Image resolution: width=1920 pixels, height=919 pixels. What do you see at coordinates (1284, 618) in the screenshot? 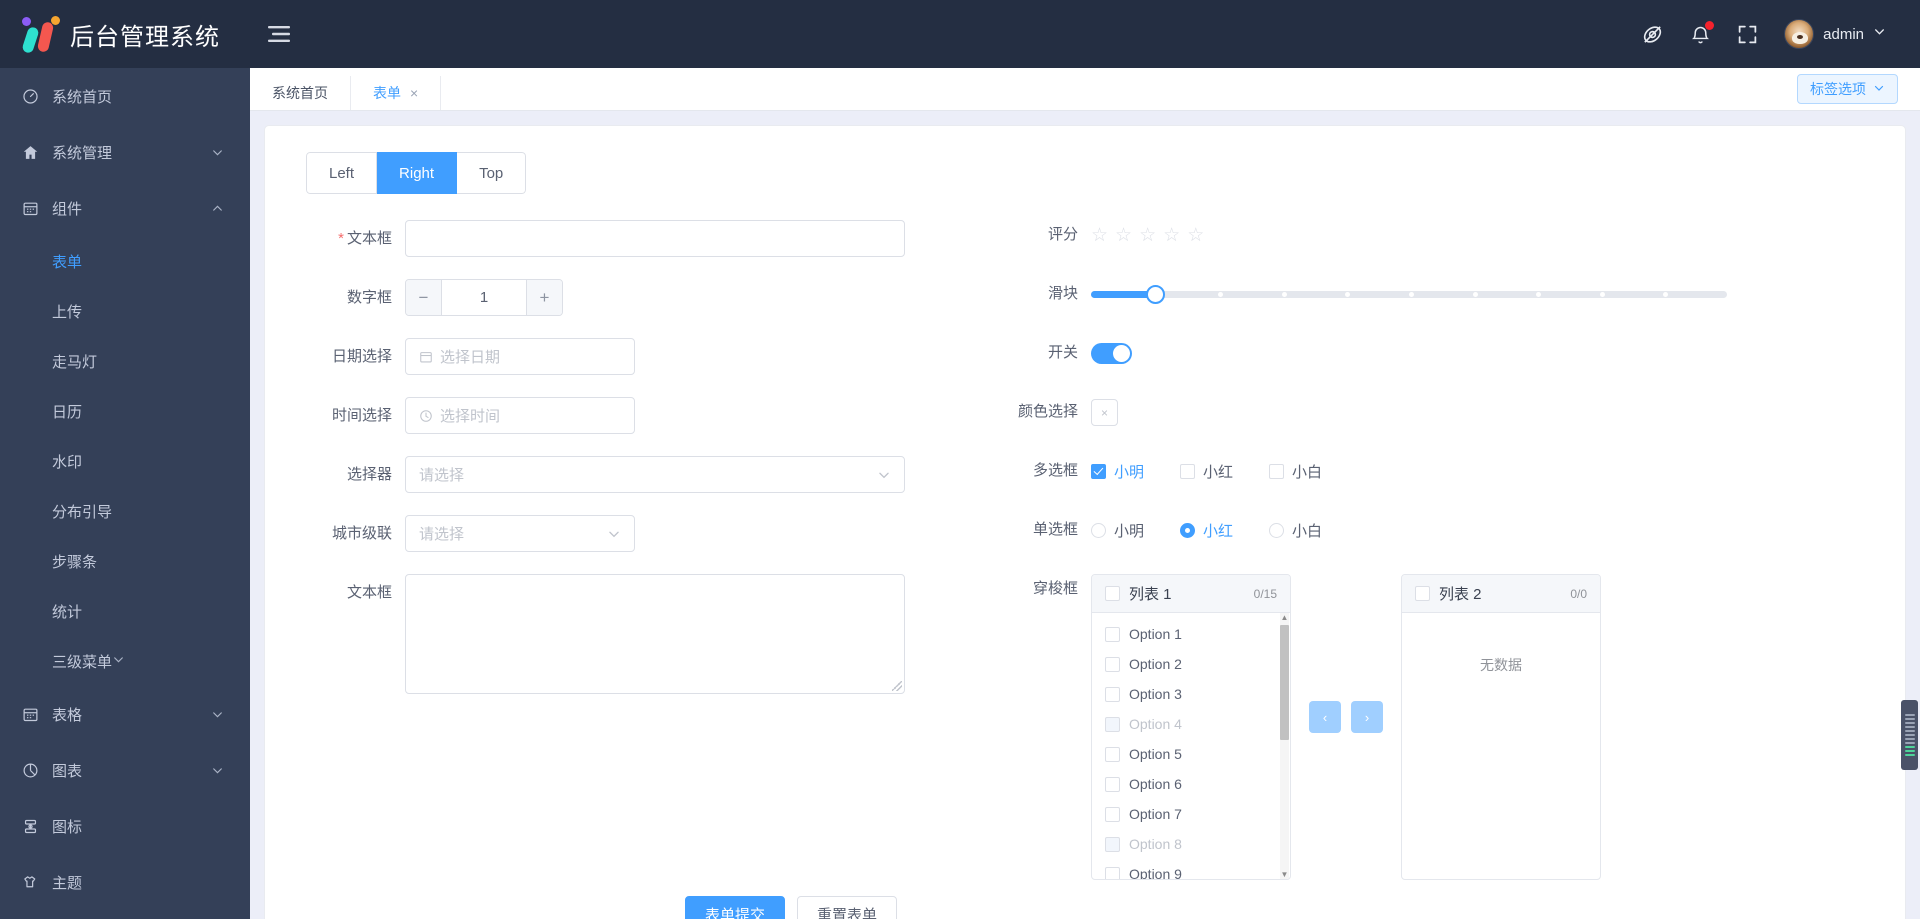
I see `scroll-up-icon: ▲` at bounding box center [1284, 618].